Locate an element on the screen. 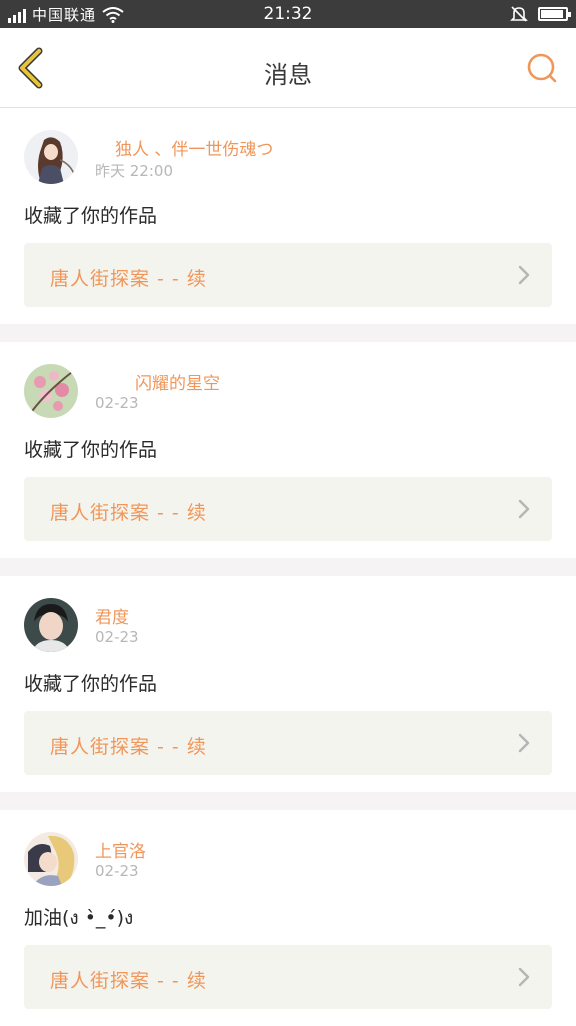  chevron-left-icon is located at coordinates (30, 68).